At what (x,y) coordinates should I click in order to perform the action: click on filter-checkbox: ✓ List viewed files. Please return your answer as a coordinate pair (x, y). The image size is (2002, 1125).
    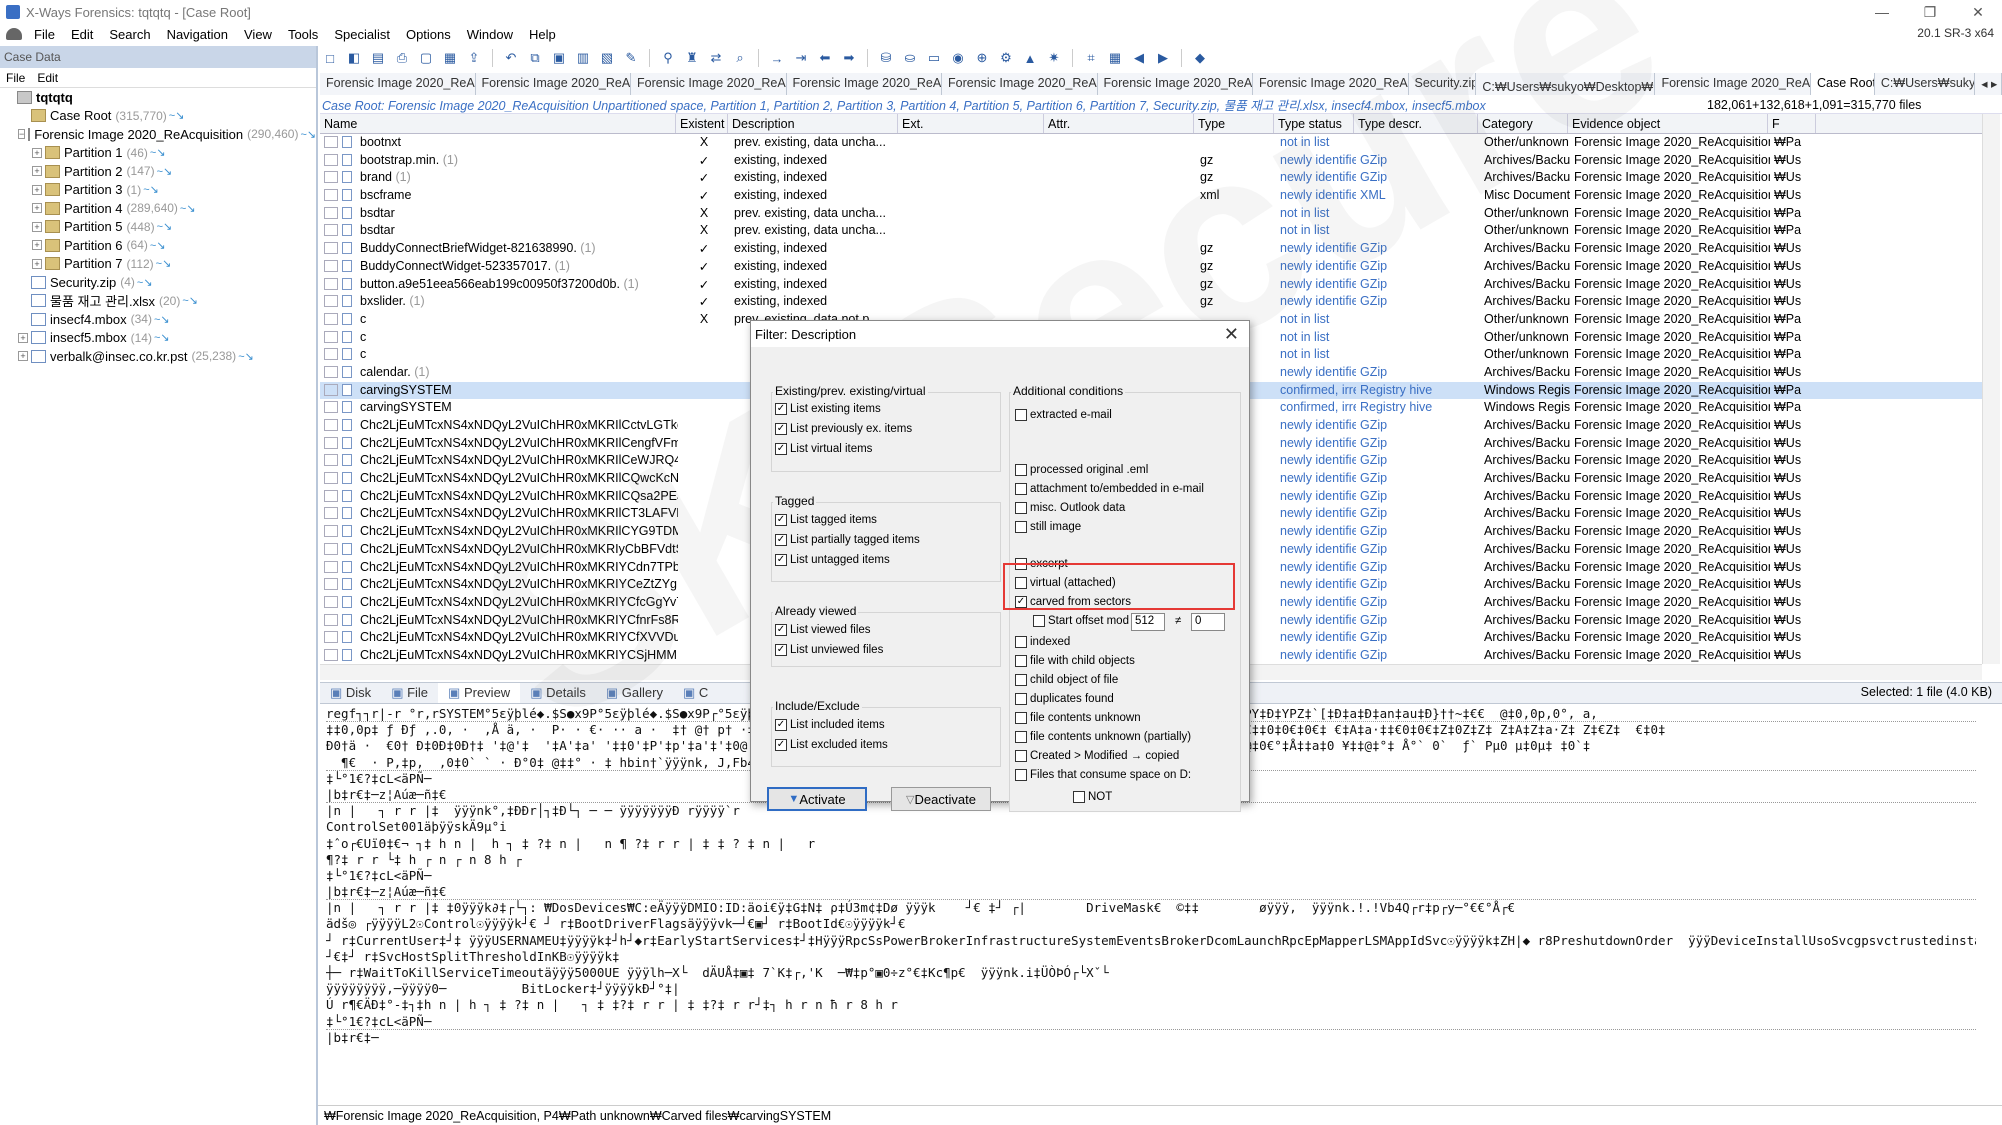
    Looking at the image, I should click on (823, 630).